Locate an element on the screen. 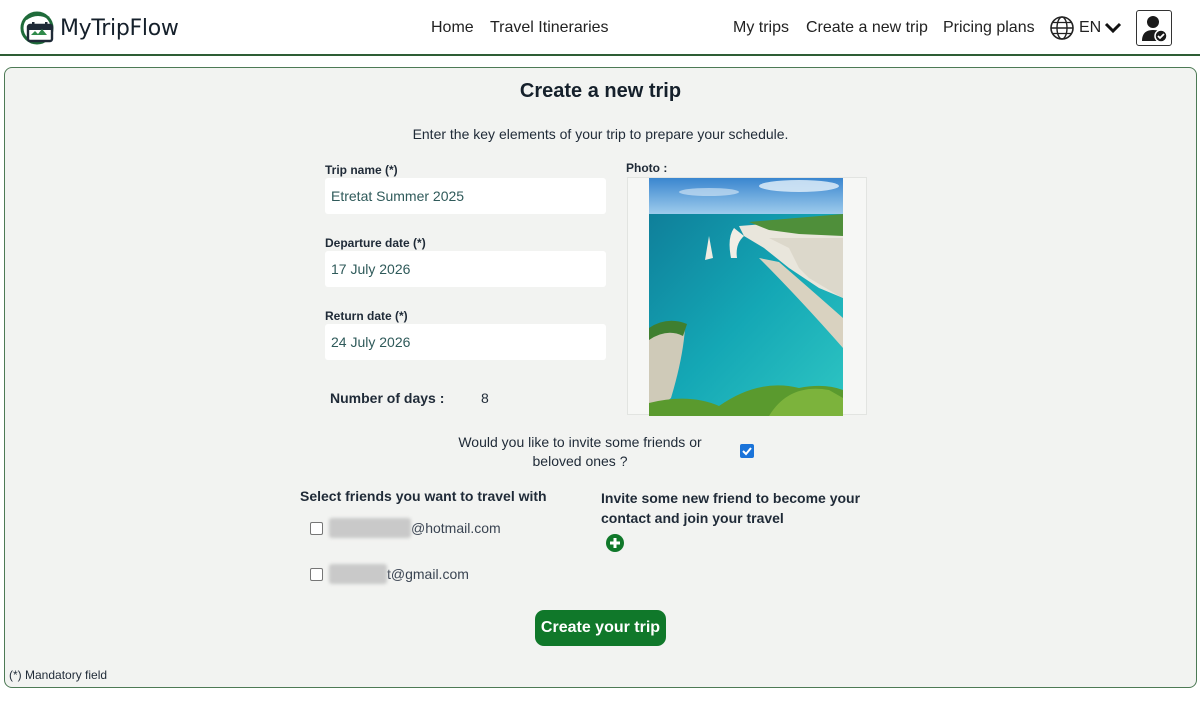 The width and height of the screenshot is (1200, 701). user-menu-button is located at coordinates (1154, 28).